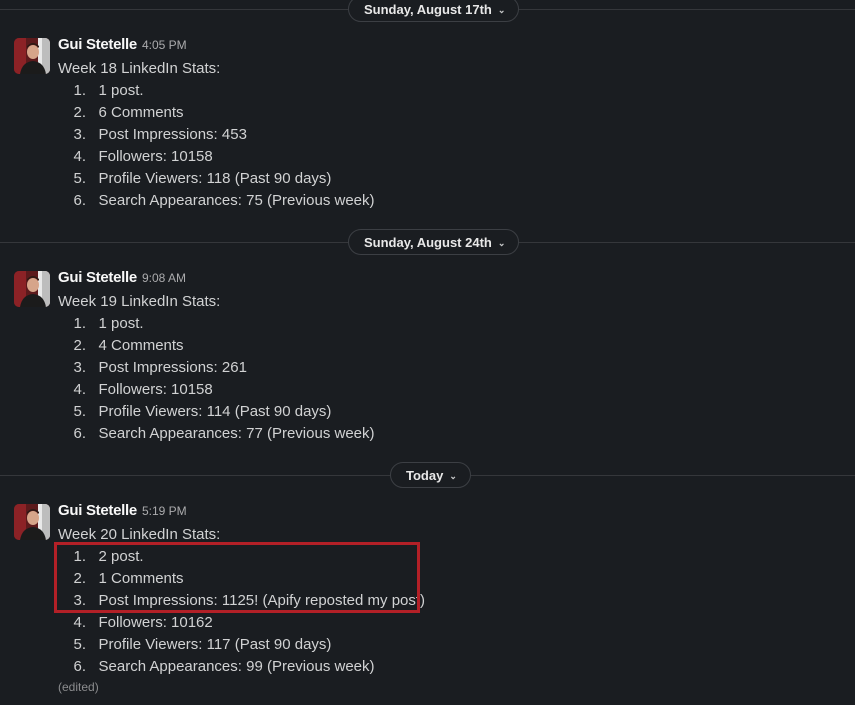  What do you see at coordinates (216, 113) in the screenshot?
I see `list-item: 2. 6 Comments` at bounding box center [216, 113].